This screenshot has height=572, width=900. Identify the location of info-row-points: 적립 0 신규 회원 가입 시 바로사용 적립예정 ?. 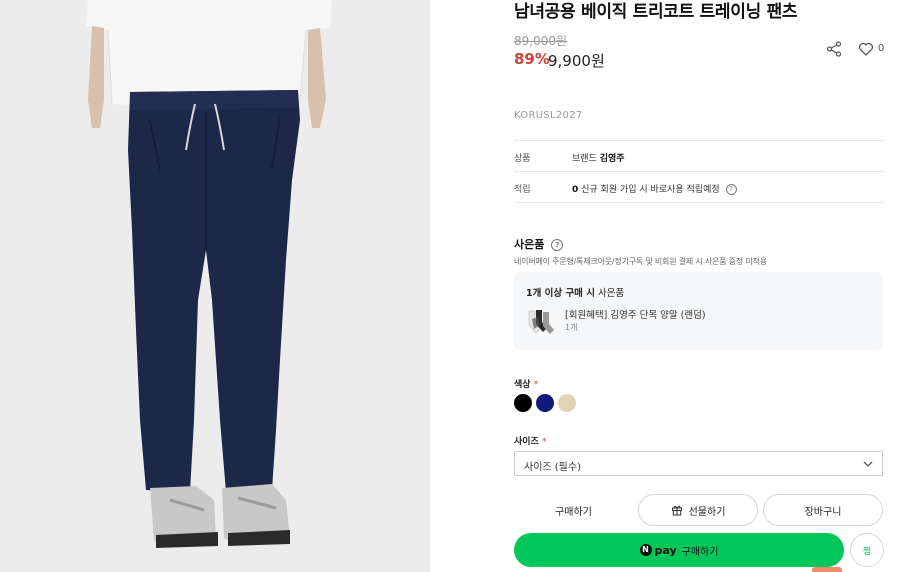
(699, 187).